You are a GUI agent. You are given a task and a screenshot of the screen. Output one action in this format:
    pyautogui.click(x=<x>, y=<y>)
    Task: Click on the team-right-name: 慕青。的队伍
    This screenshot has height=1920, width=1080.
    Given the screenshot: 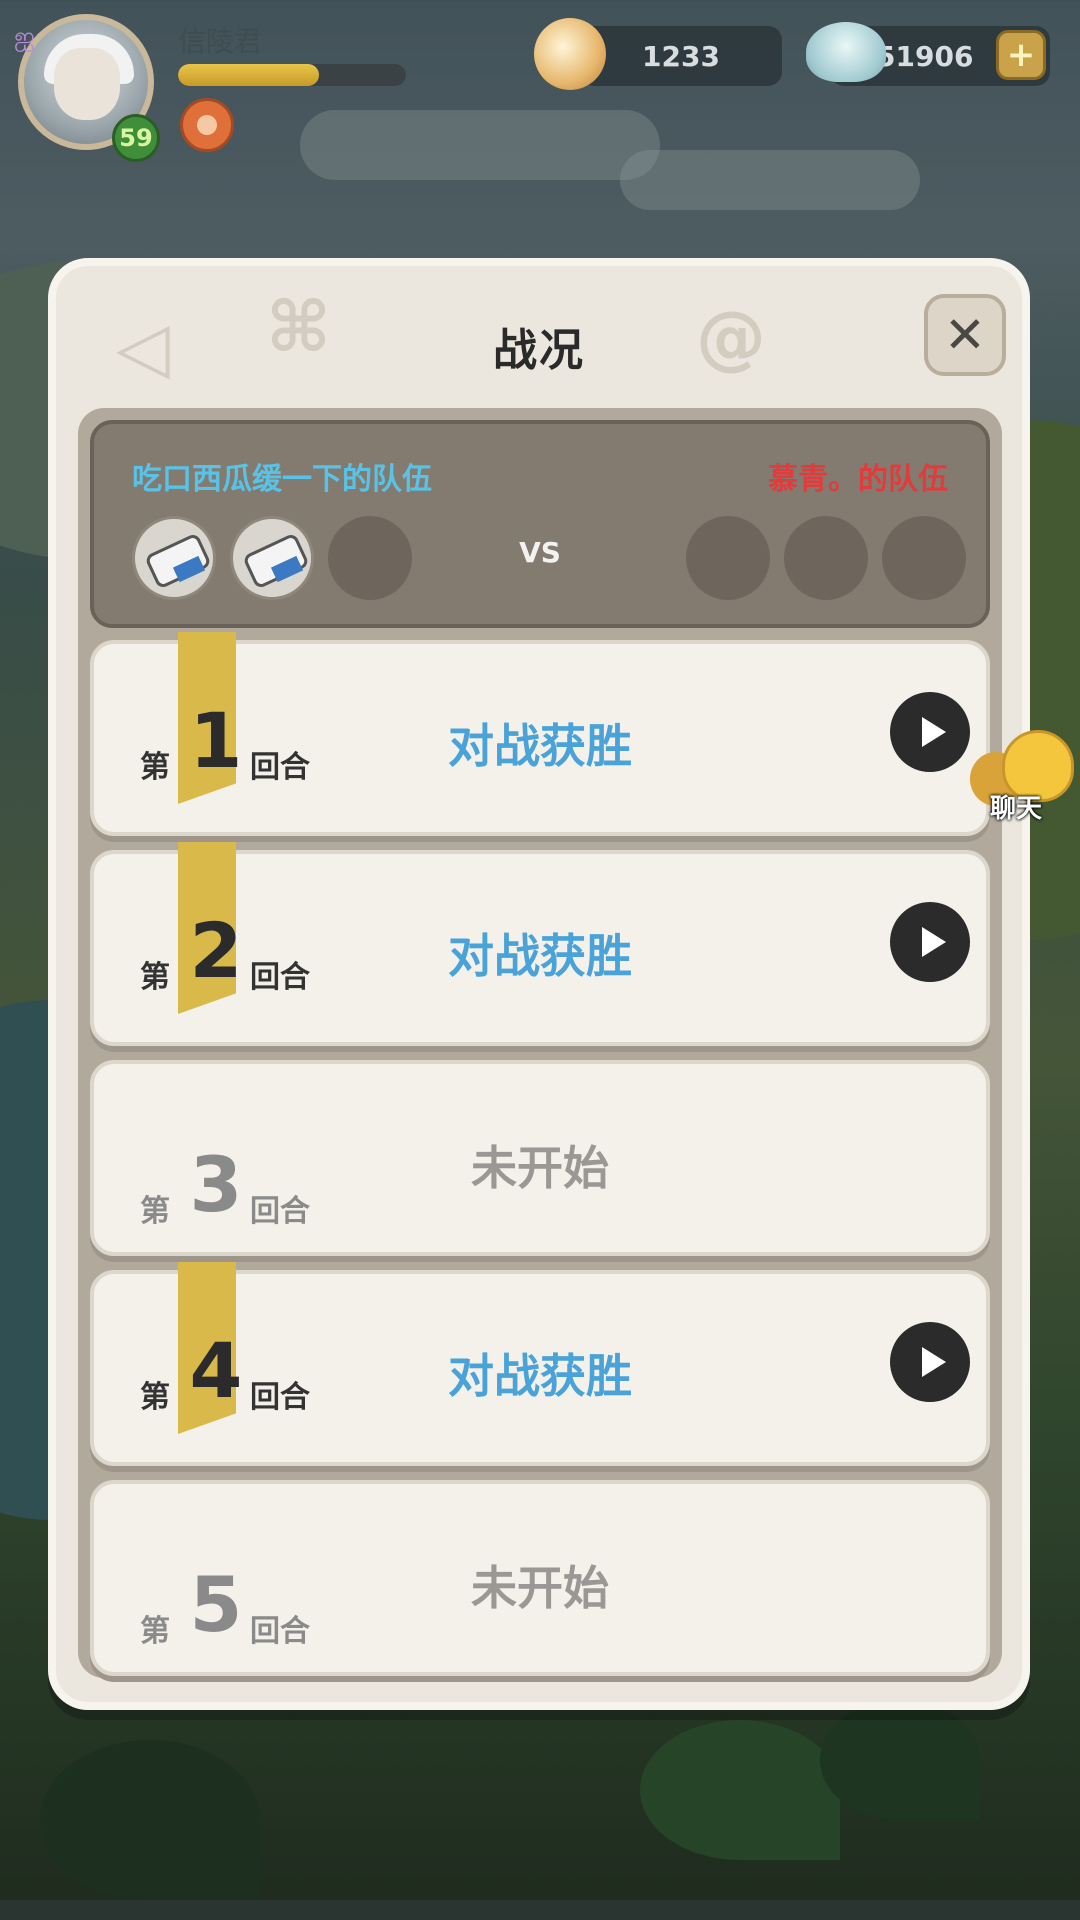 What is the action you would take?
    pyautogui.click(x=858, y=479)
    